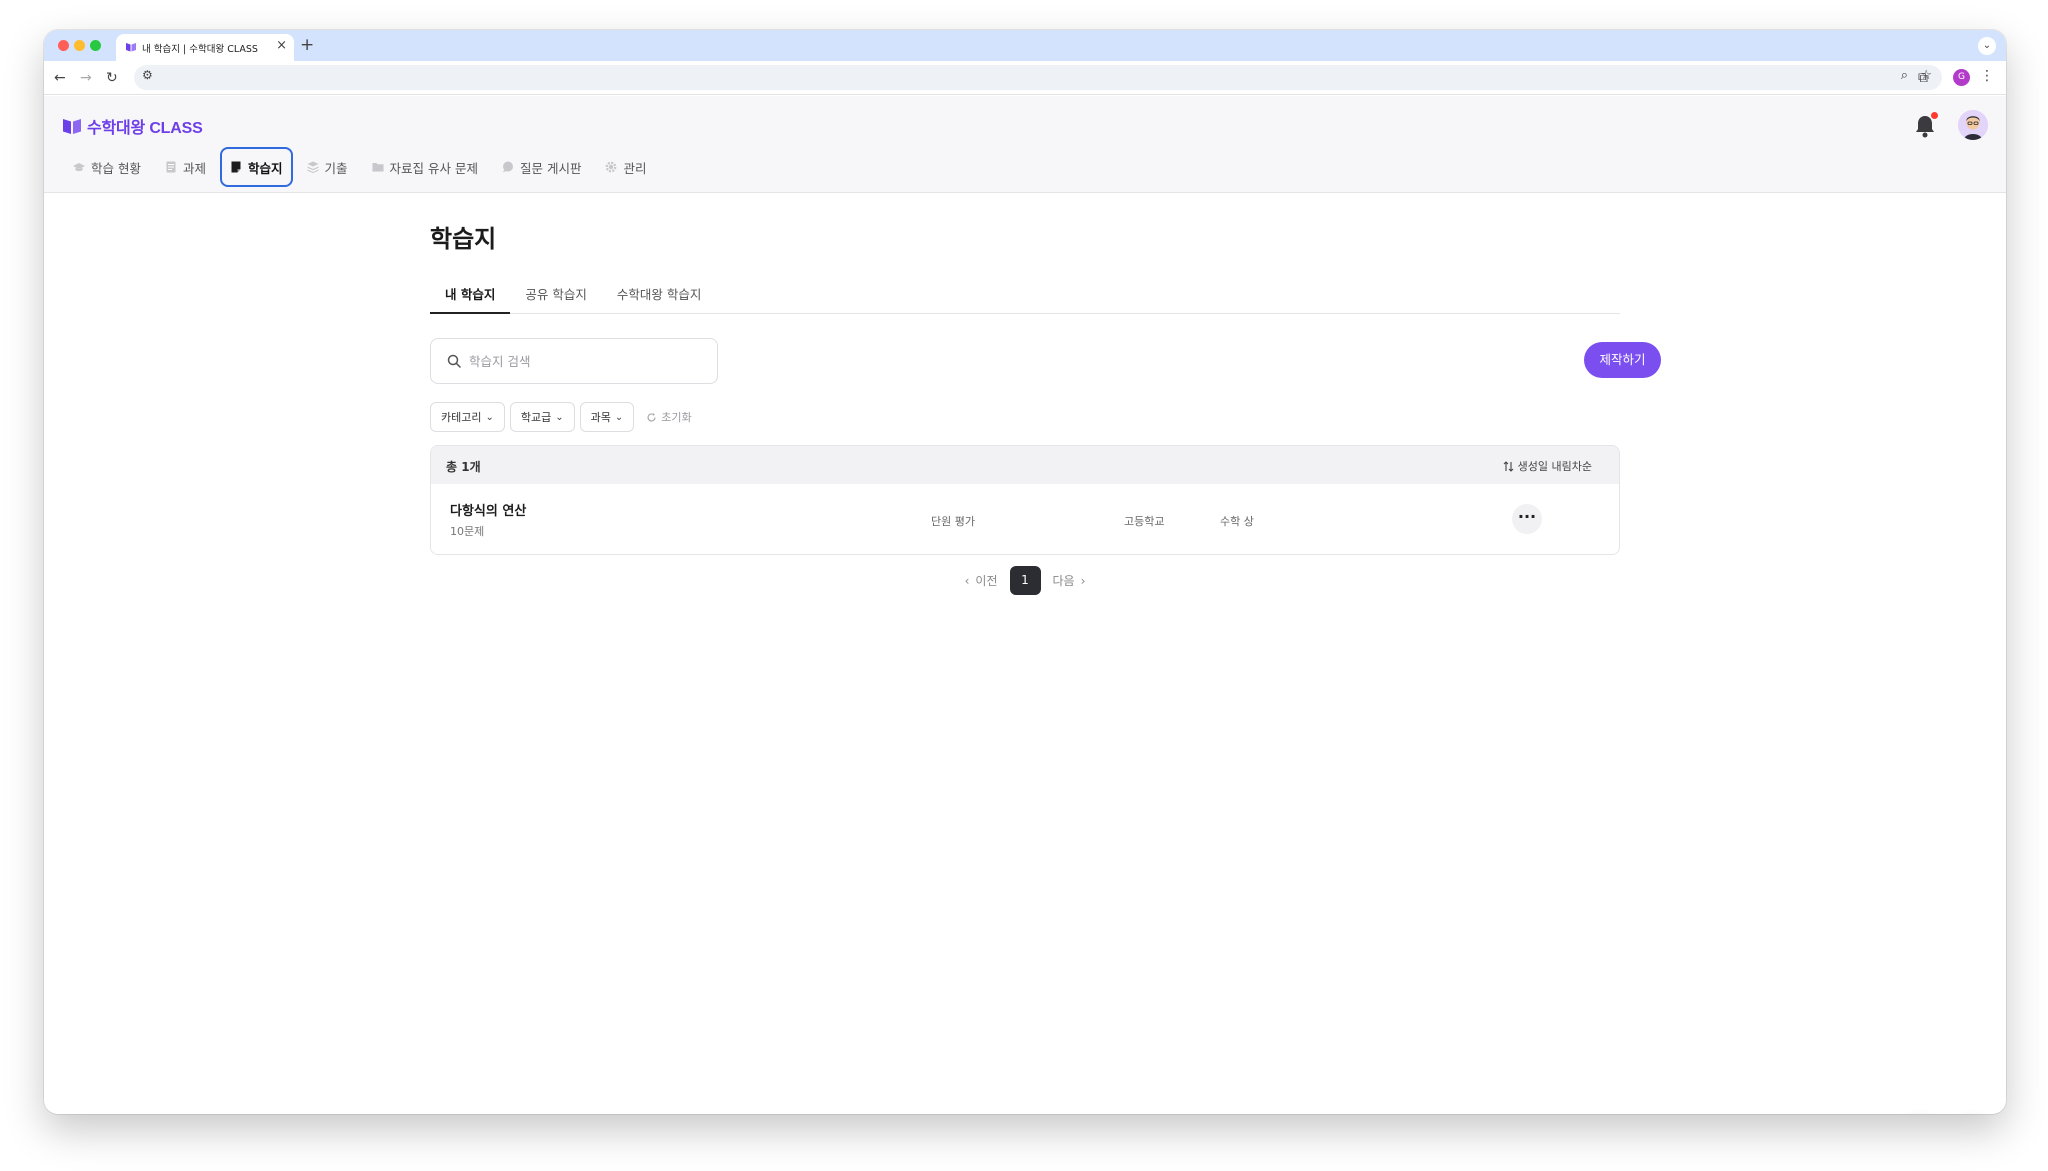  Describe the element at coordinates (281, 46) in the screenshot. I see `tab-close-icon: ×` at that location.